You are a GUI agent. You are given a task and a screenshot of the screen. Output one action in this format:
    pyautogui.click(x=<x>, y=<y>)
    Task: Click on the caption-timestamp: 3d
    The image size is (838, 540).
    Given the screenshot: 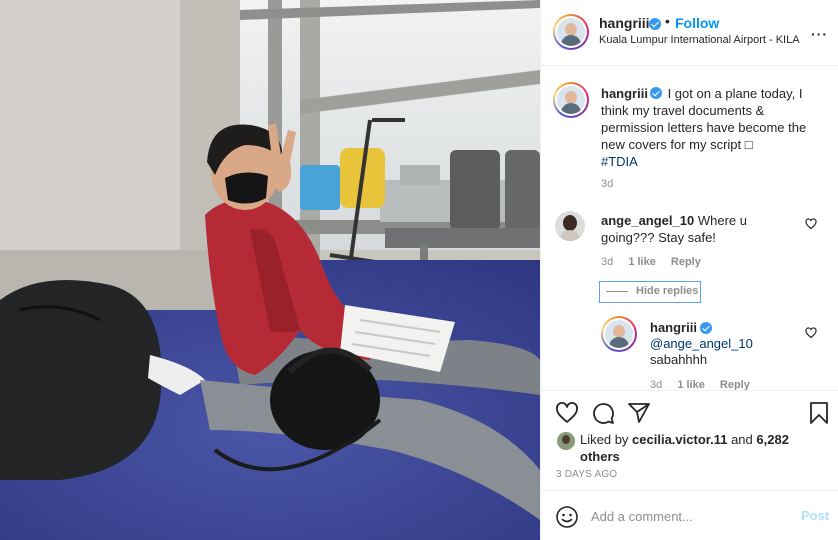 What is the action you would take?
    pyautogui.click(x=607, y=184)
    